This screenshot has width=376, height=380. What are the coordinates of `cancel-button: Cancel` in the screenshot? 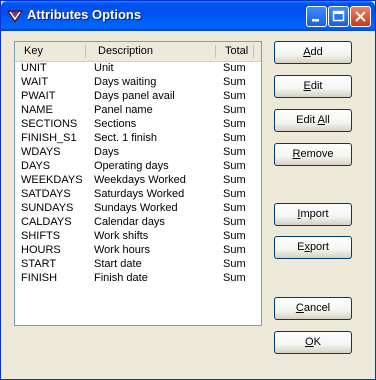 It's located at (313, 308).